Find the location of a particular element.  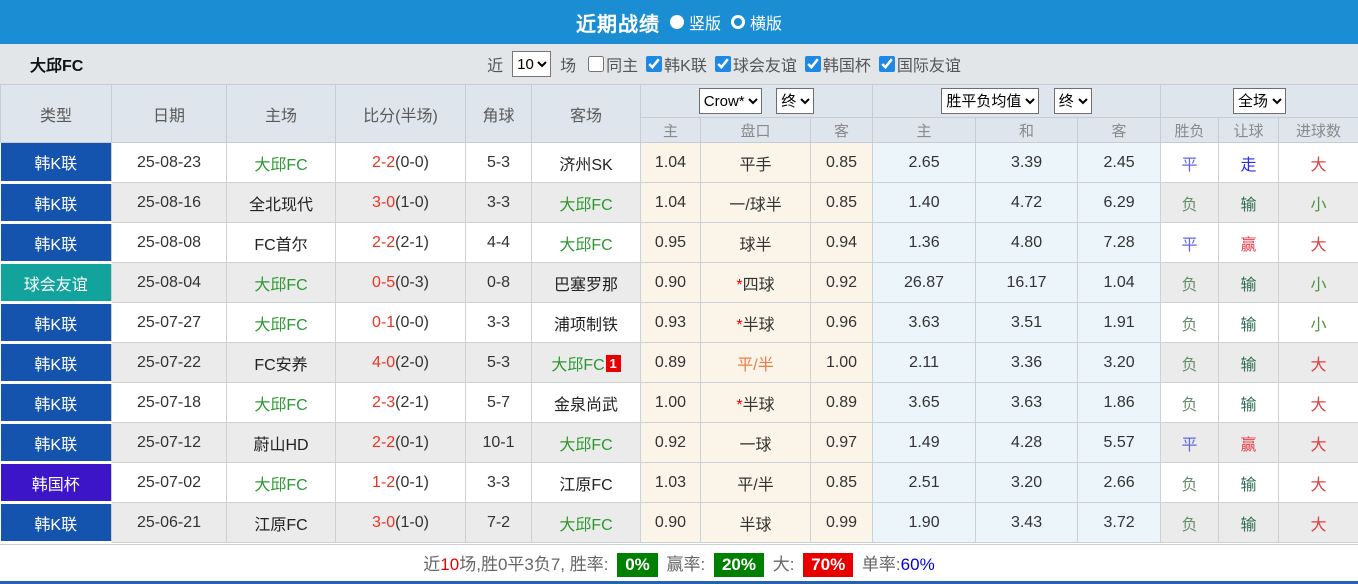

score-cell: 2-3(2-1) is located at coordinates (400, 402).